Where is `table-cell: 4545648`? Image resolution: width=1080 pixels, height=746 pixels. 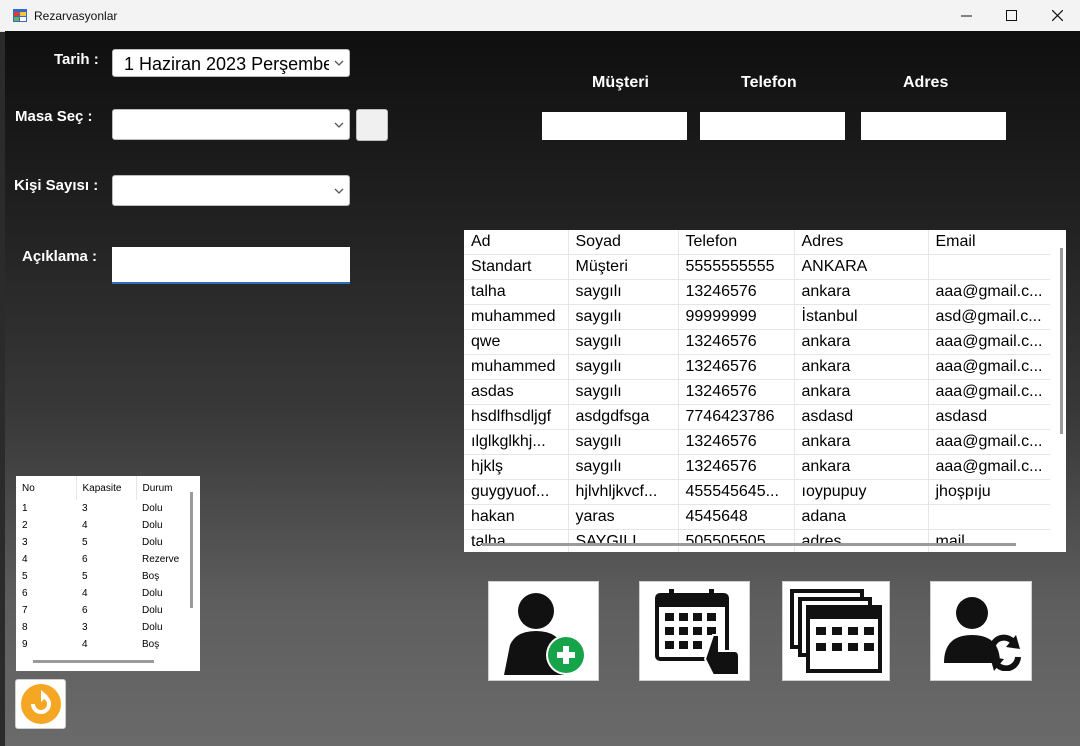
table-cell: 4545648 is located at coordinates (735, 517).